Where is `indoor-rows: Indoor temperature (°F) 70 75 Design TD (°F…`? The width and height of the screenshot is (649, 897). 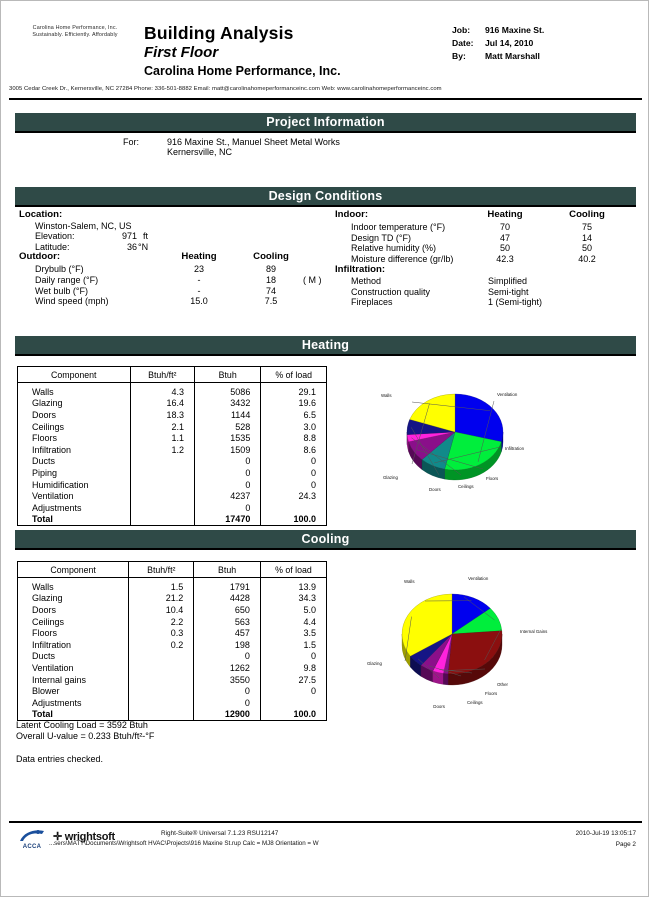 indoor-rows: Indoor temperature (°F) 70 75 Design TD (°F… is located at coordinates (488, 243).